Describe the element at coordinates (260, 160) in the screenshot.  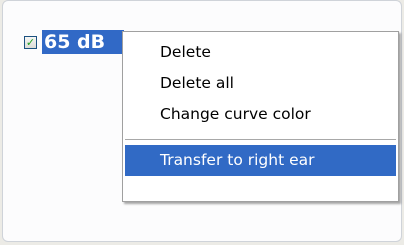
I see `menu-item-transfer-to-right-ear: Transfer to right ear` at that location.